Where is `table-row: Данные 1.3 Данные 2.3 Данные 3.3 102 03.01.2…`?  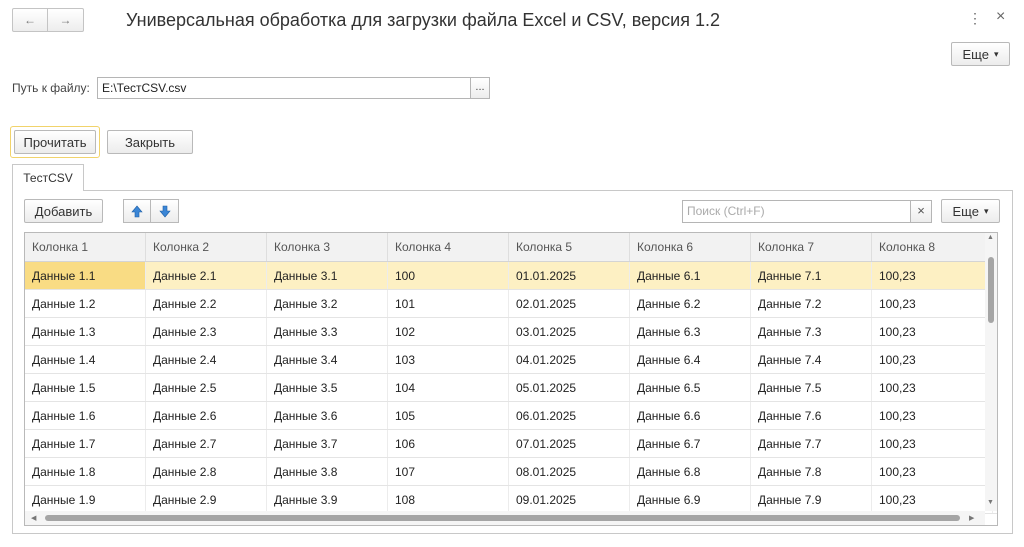
table-row: Данные 1.3 Данные 2.3 Данные 3.3 102 03.01.2… is located at coordinates (511, 332).